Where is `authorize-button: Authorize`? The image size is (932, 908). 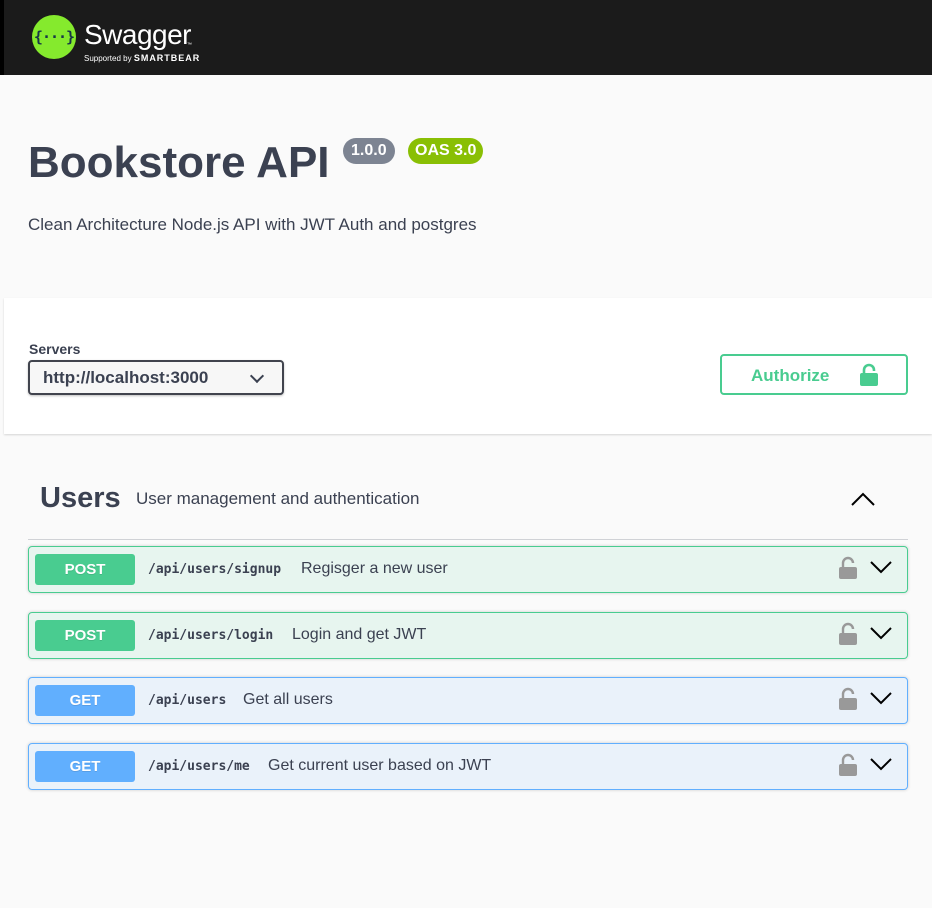 authorize-button: Authorize is located at coordinates (814, 374).